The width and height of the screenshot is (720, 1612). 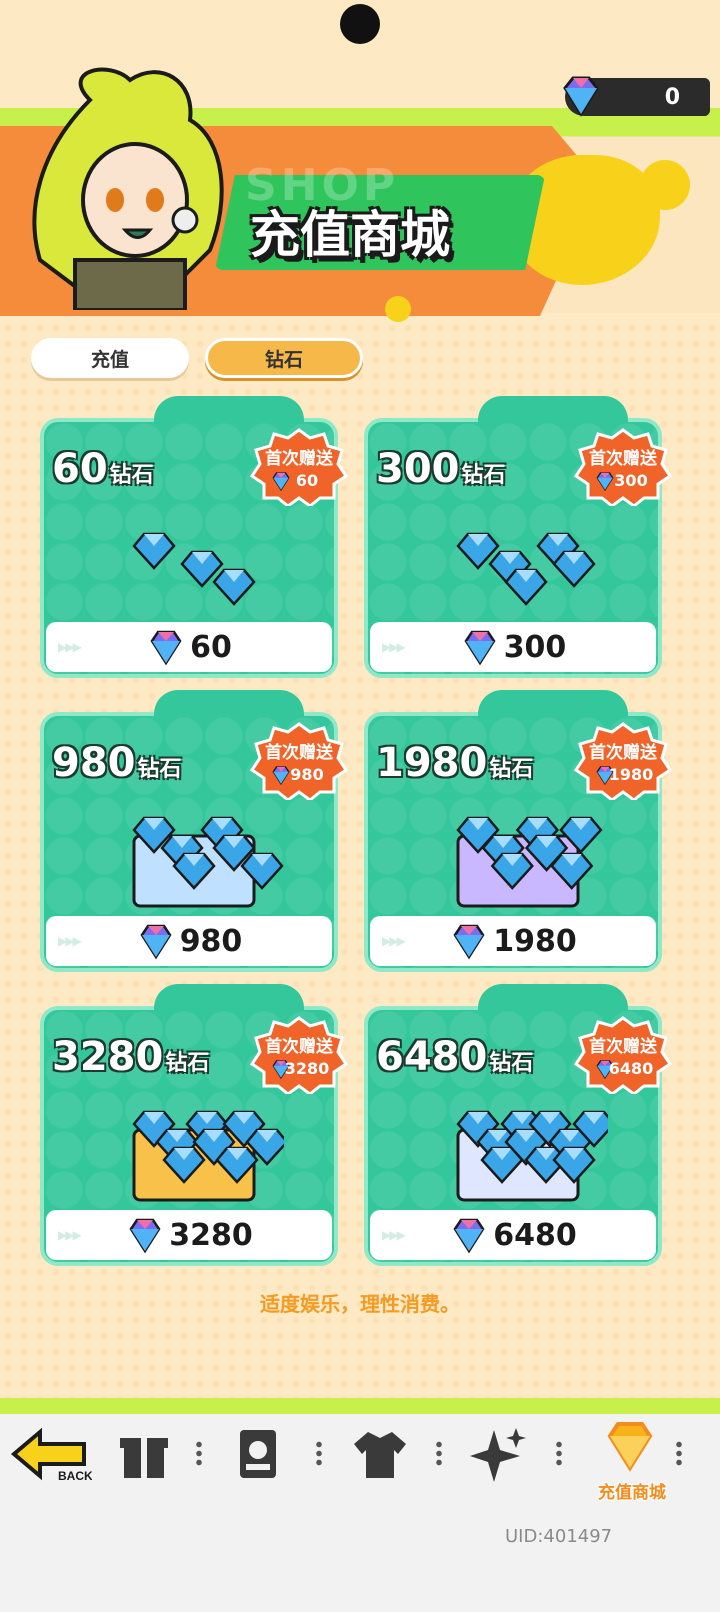 I want to click on diamond-pack-card: 1980钻石 首次赠送 1980 ▶▶▶ 1980, so click(x=518, y=831).